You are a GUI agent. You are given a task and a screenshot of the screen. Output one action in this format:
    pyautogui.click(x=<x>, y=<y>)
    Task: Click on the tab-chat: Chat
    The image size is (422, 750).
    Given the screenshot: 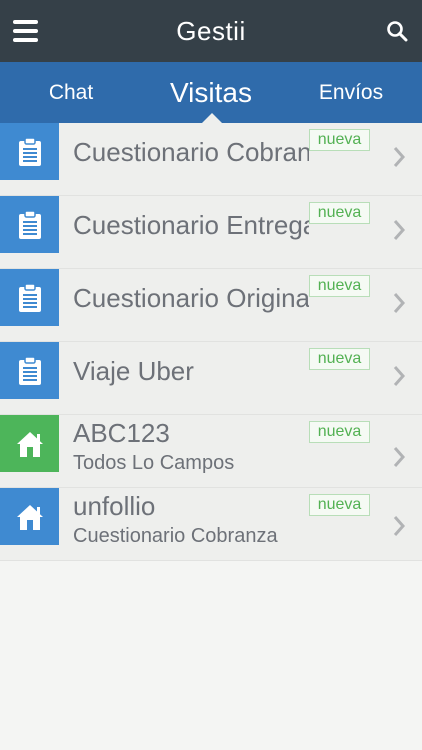 What is the action you would take?
    pyautogui.click(x=71, y=92)
    